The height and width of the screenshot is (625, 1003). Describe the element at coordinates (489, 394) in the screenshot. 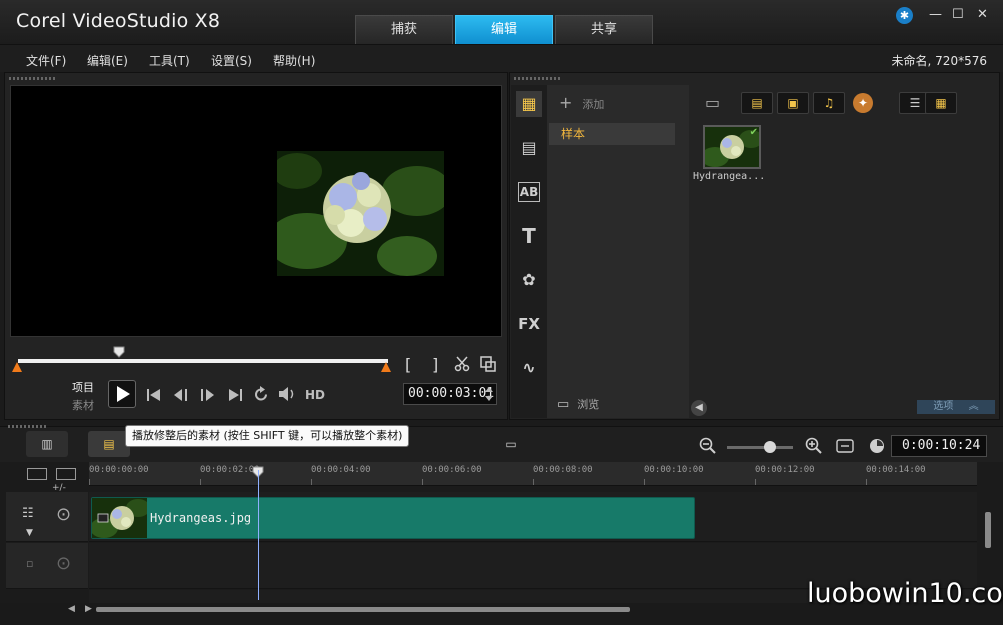

I see `timecode-spinner-icon` at that location.